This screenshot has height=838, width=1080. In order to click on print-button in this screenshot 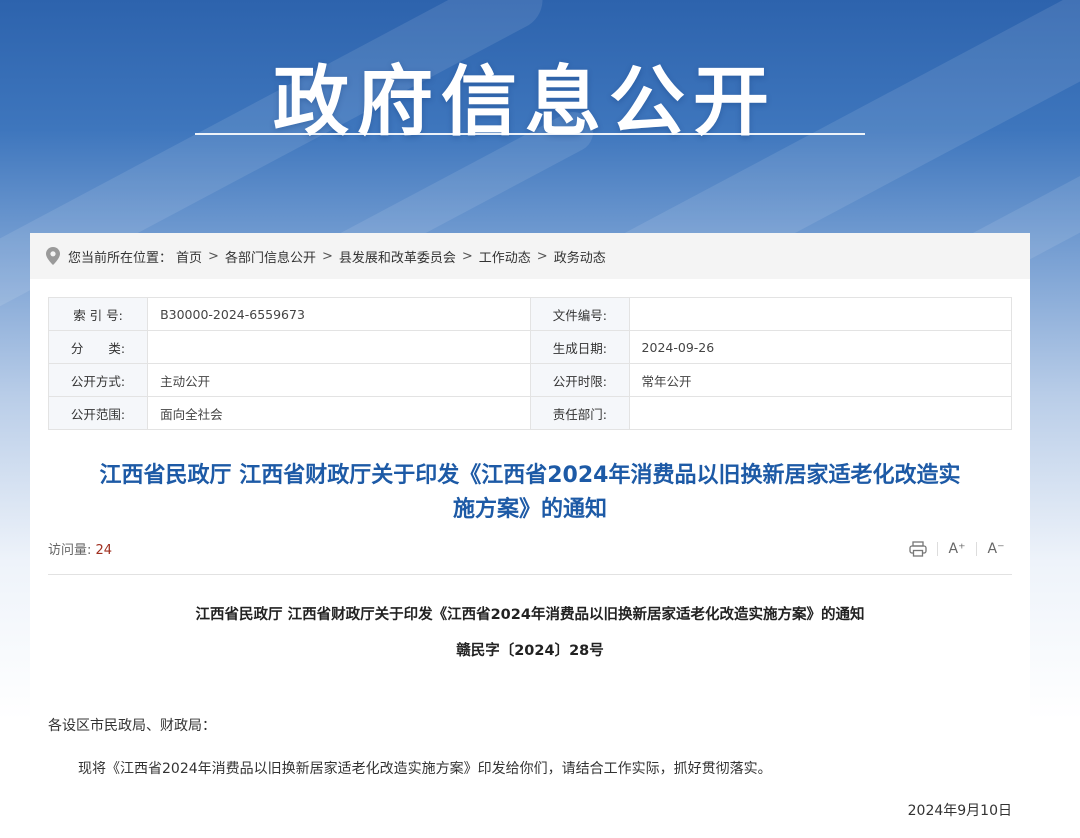, I will do `click(918, 549)`.